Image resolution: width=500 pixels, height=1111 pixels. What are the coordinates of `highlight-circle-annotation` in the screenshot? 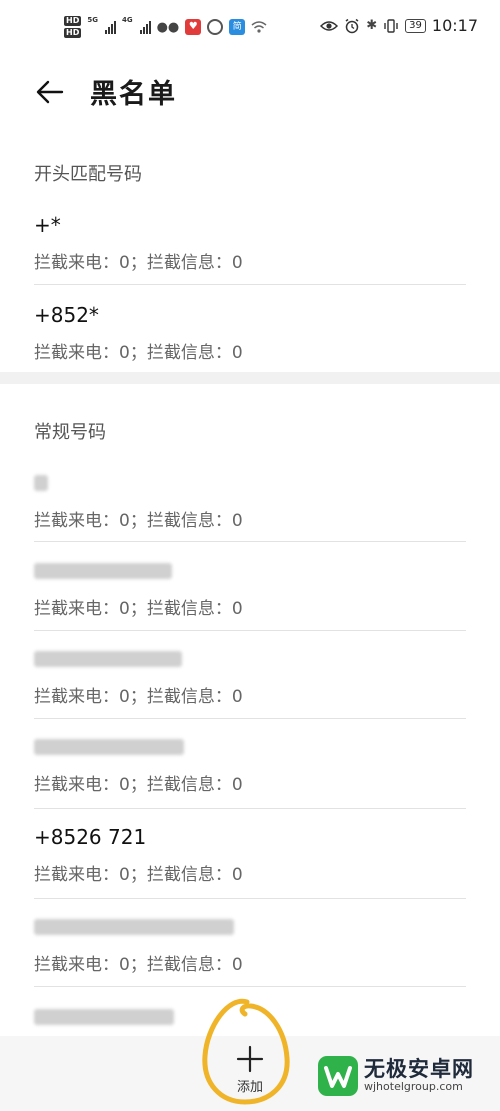 It's located at (246, 1051).